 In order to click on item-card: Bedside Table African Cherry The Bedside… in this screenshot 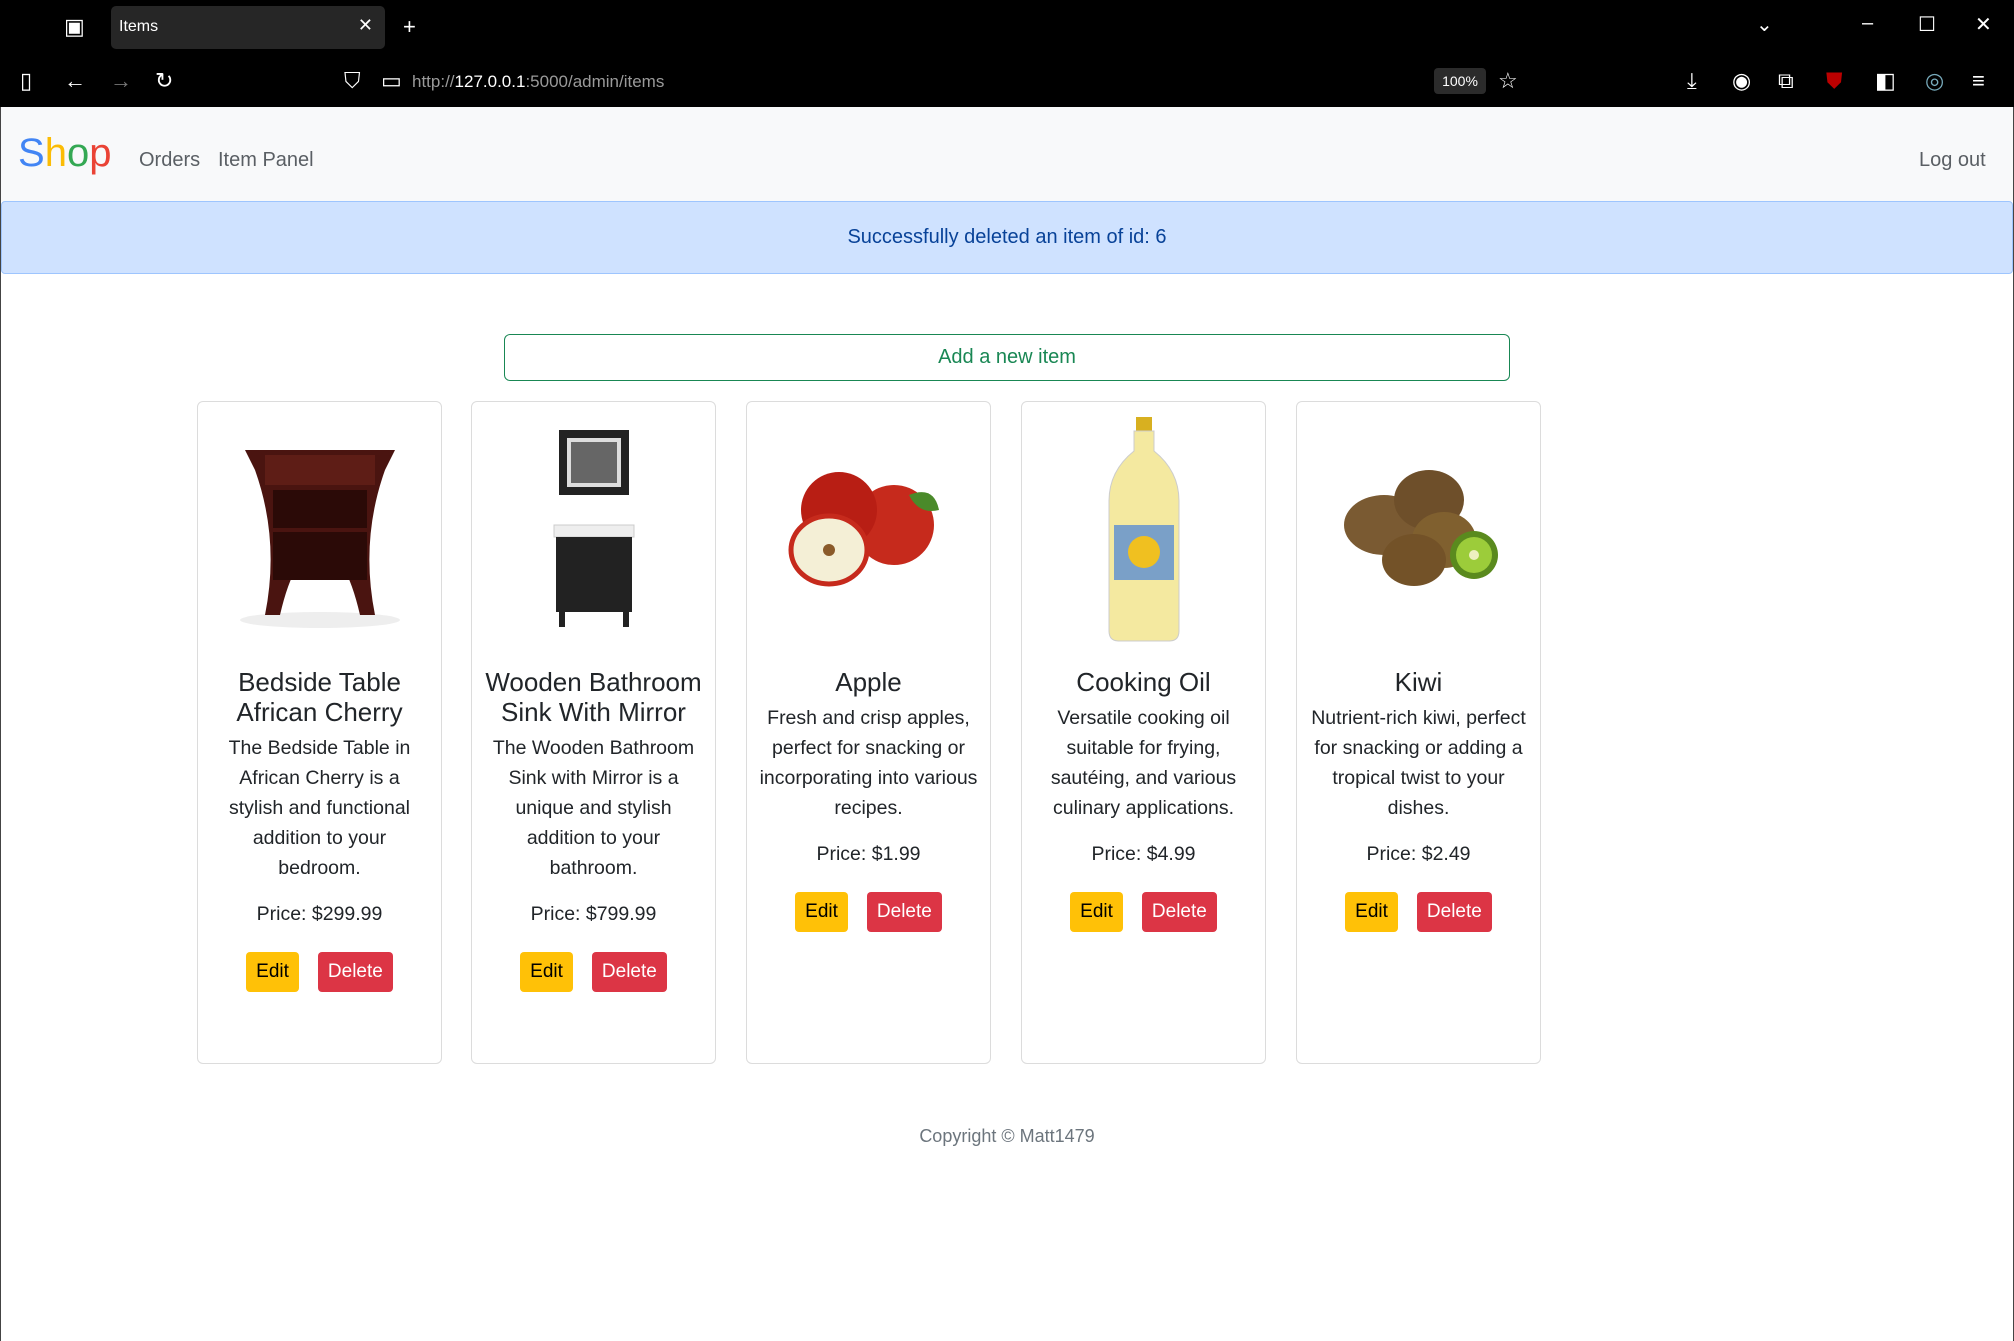, I will do `click(319, 732)`.